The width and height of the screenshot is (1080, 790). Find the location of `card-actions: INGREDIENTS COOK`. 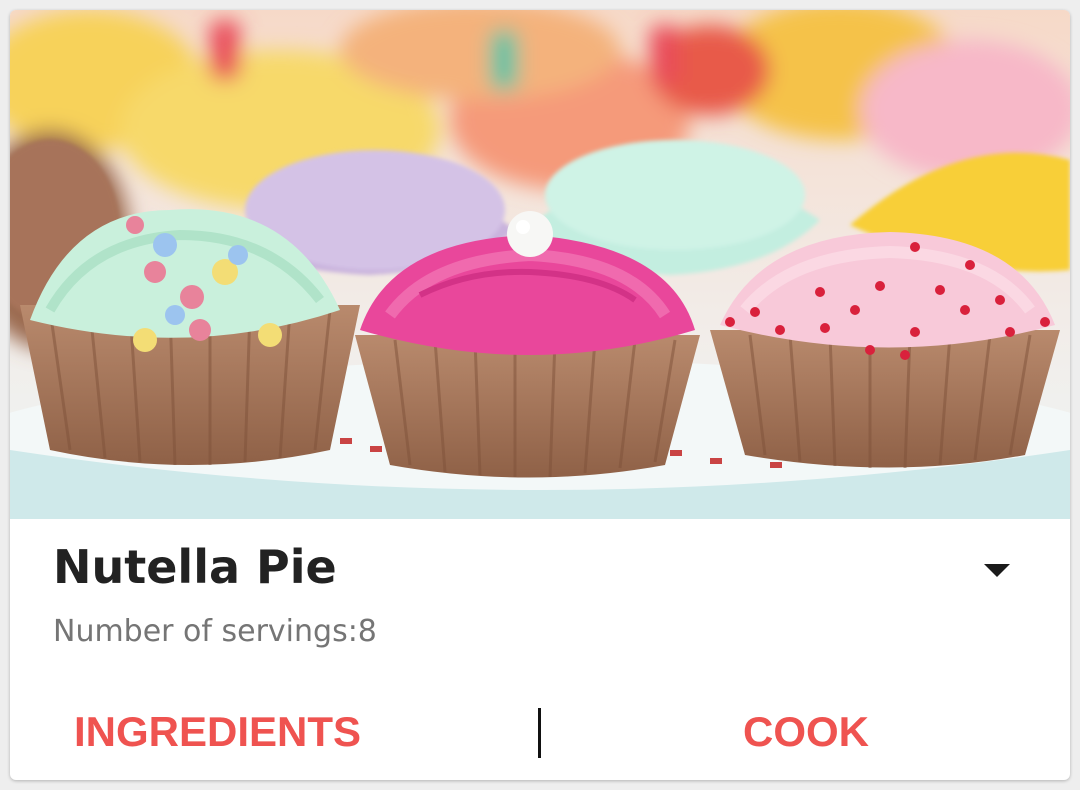

card-actions: INGREDIENTS COOK is located at coordinates (540, 732).